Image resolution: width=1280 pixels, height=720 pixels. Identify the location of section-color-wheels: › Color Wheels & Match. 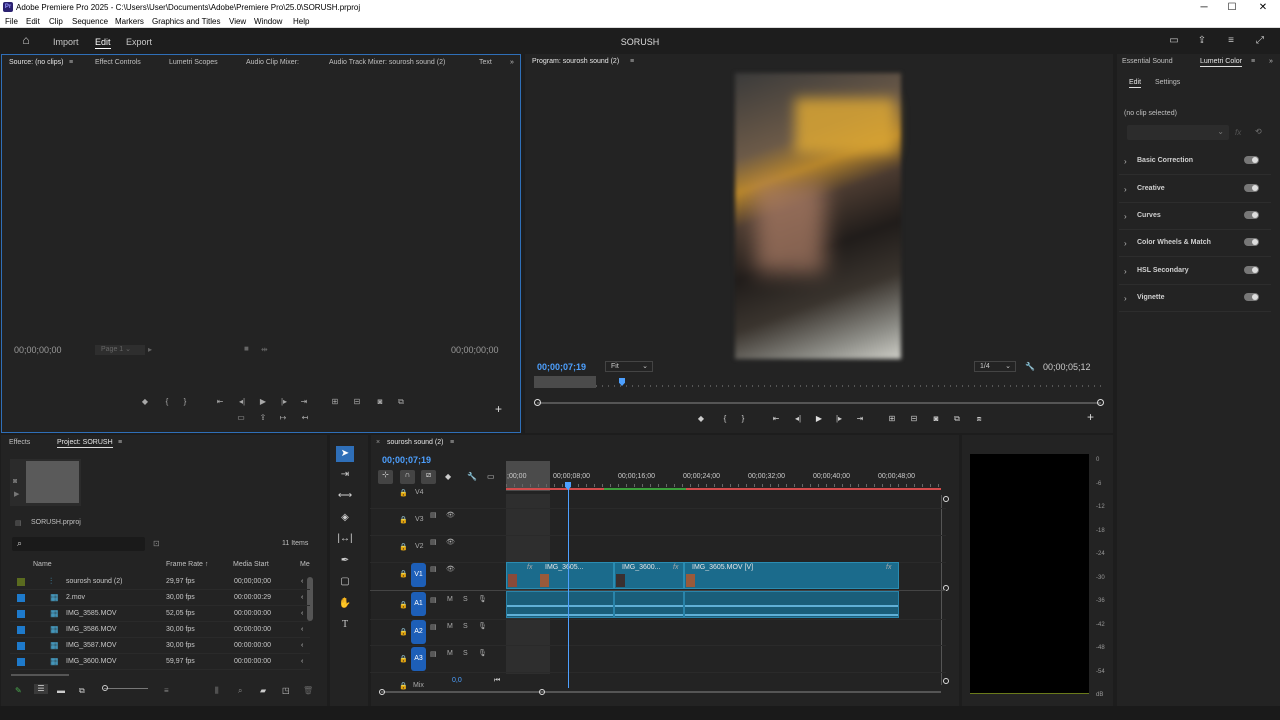
(1195, 243).